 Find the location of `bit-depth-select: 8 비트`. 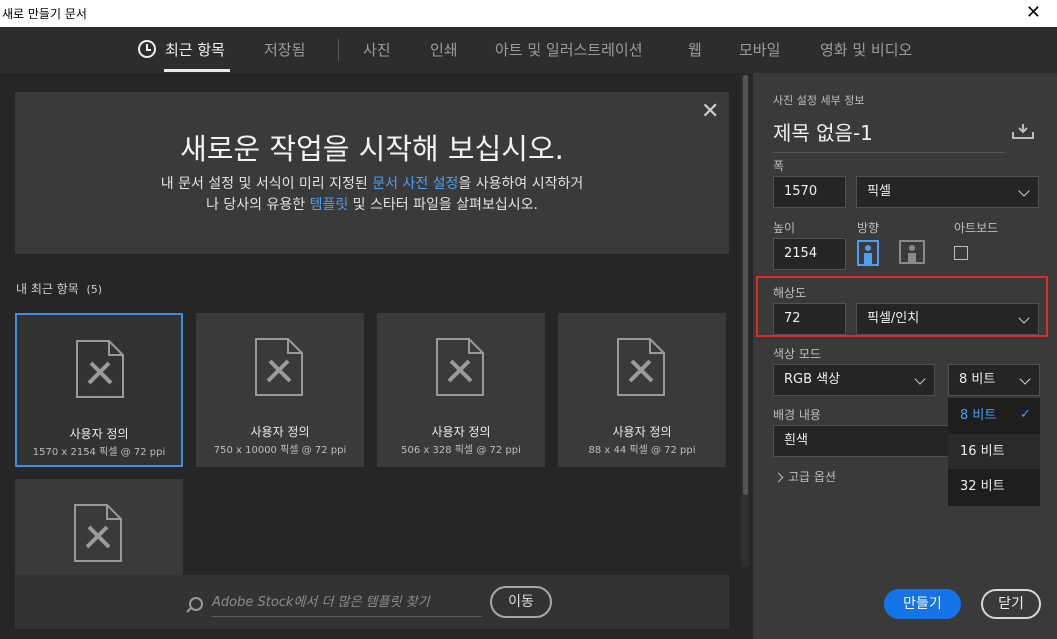

bit-depth-select: 8 비트 is located at coordinates (994, 380).